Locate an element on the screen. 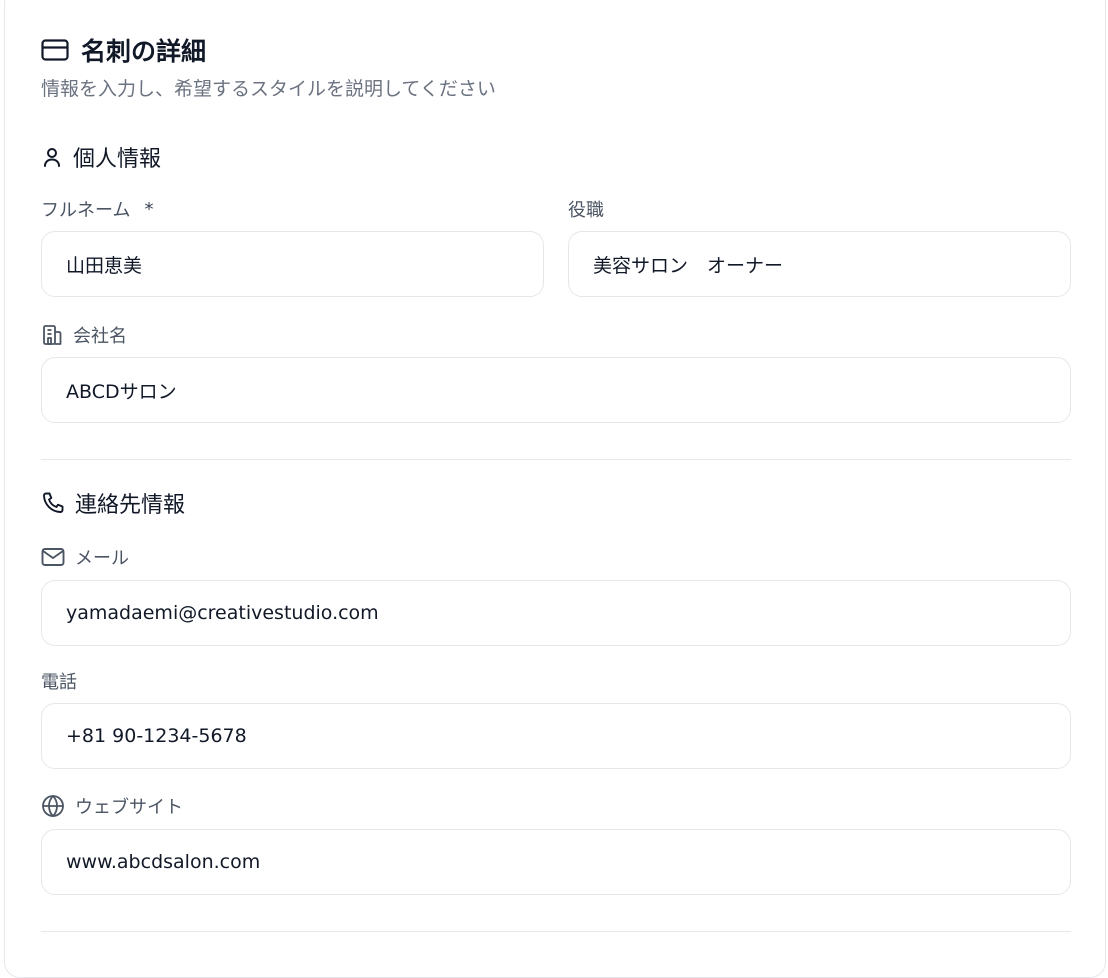 Image resolution: width=1108 pixels, height=978 pixels. section-personal-info-title: 個人情報 is located at coordinates (117, 159).